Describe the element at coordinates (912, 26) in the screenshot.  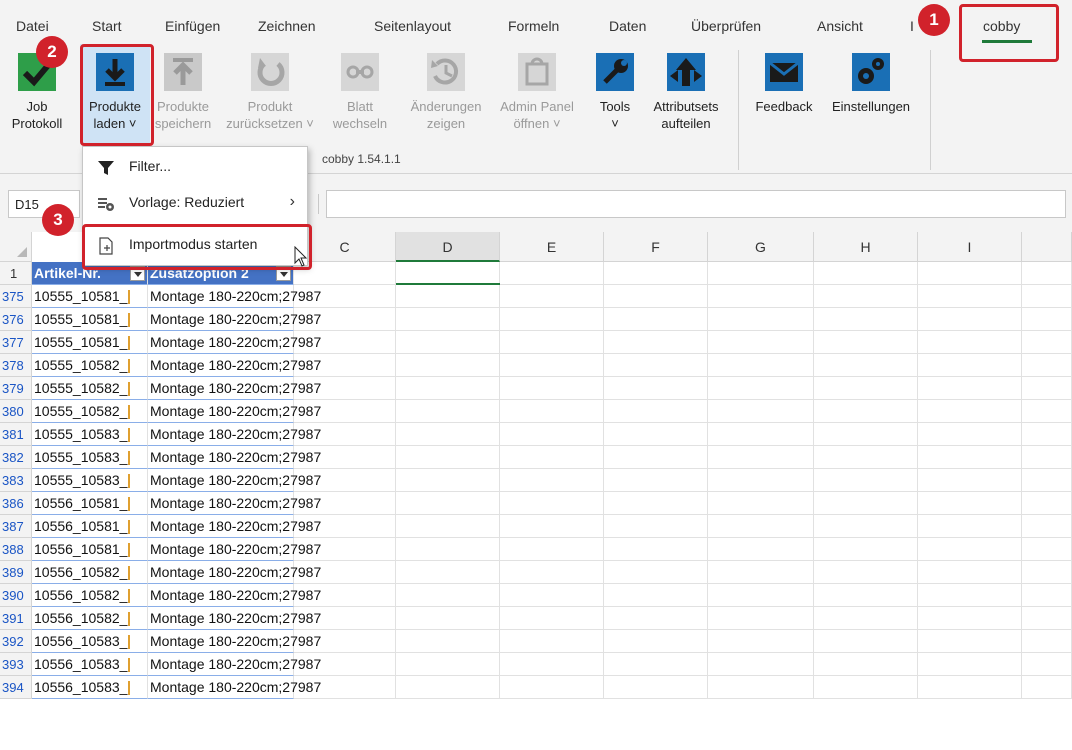
I see `tab-hidden: I` at that location.